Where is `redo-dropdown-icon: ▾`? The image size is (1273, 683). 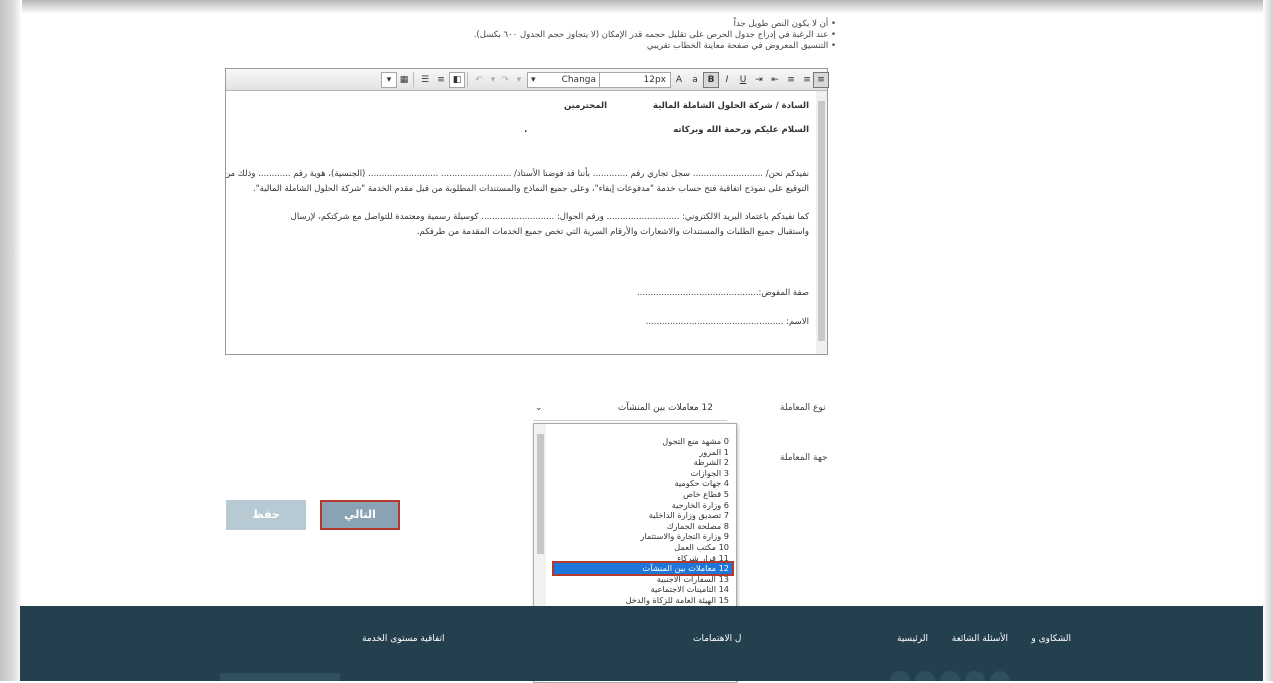
redo-dropdown-icon: ▾ is located at coordinates (519, 80).